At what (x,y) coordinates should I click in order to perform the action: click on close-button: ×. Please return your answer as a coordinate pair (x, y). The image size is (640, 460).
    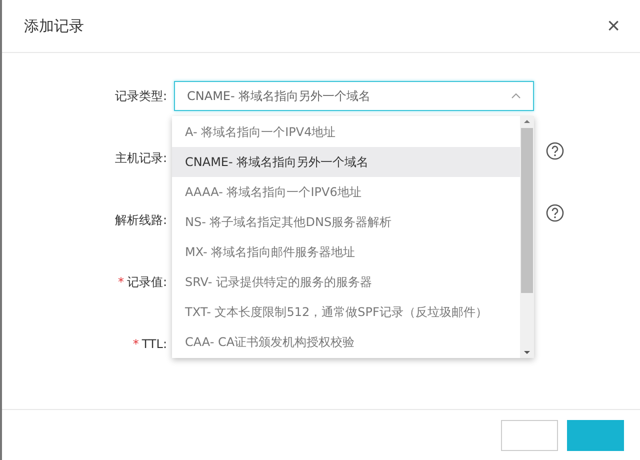
    Looking at the image, I should click on (613, 26).